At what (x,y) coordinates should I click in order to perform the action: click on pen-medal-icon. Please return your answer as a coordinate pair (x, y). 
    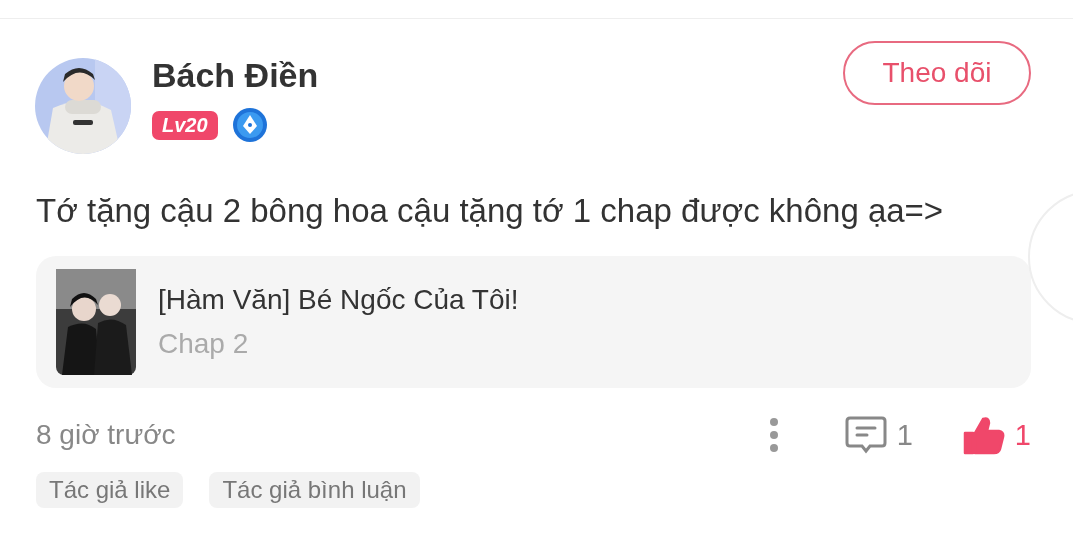
    Looking at the image, I should click on (249, 125).